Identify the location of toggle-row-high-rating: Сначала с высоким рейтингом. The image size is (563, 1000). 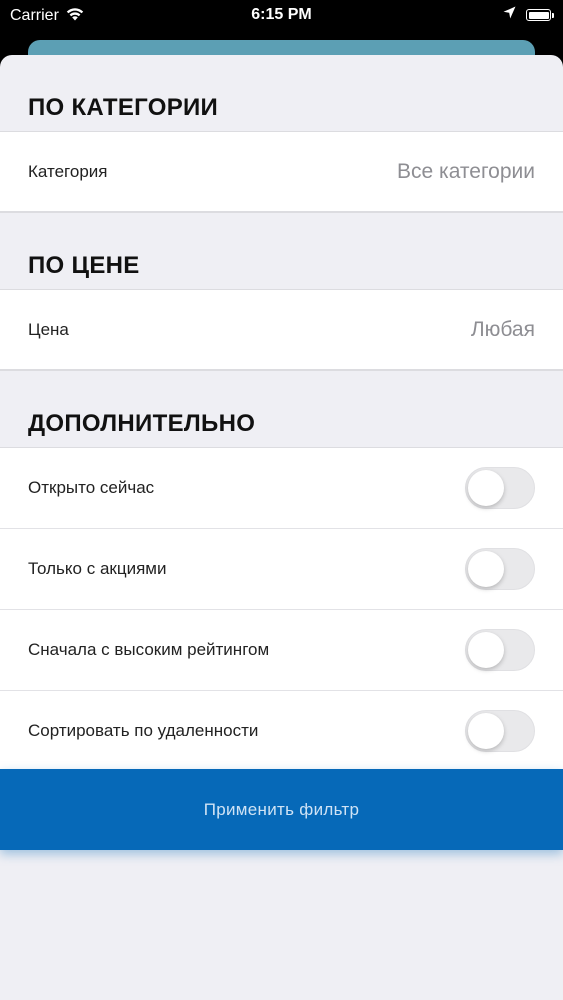
(281, 649).